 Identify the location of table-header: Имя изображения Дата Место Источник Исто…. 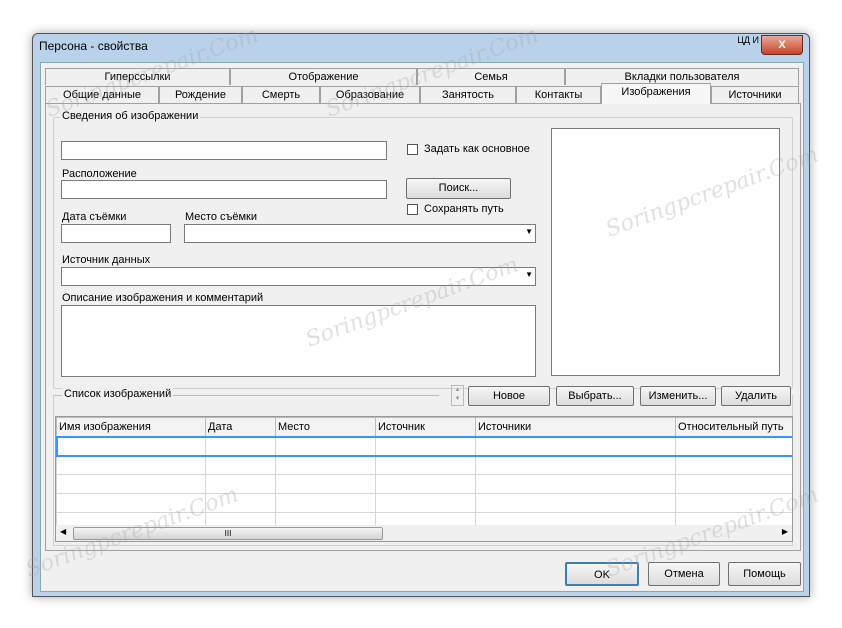
(424, 427).